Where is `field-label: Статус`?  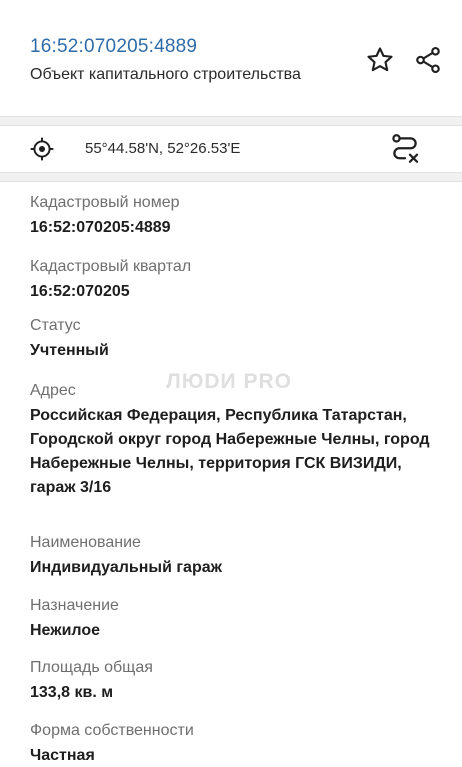
field-label: Статус is located at coordinates (55, 325).